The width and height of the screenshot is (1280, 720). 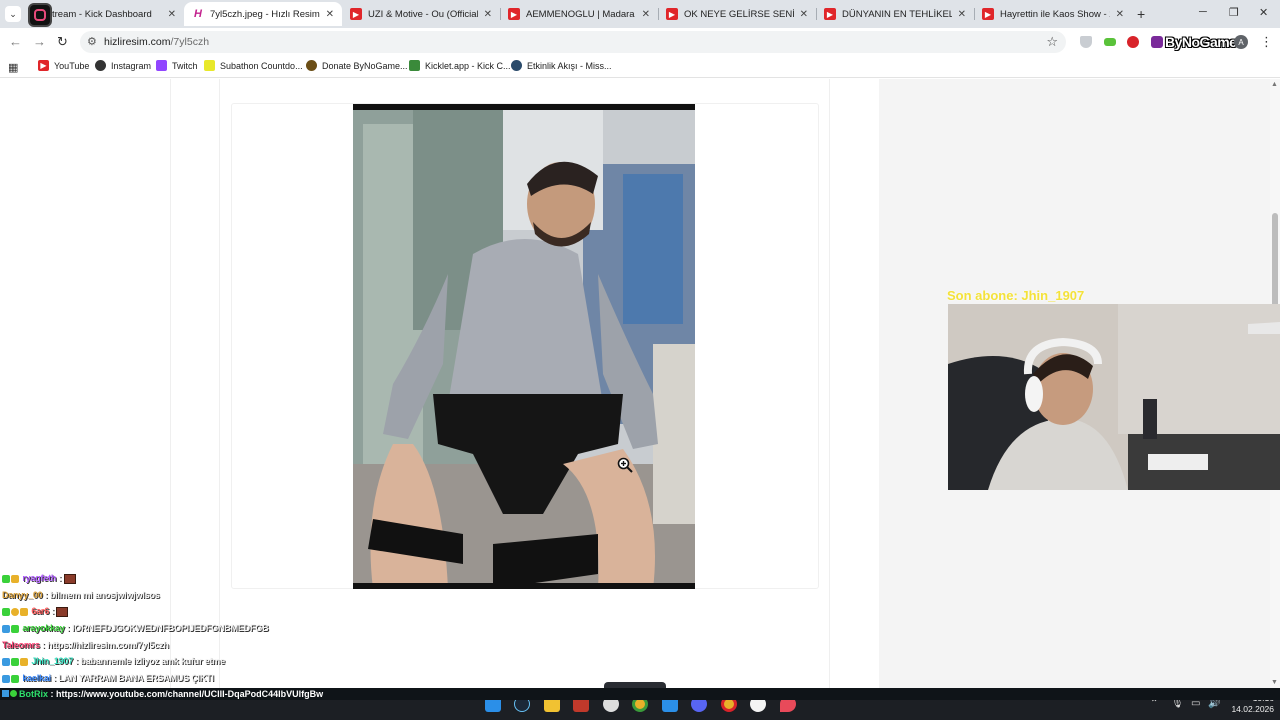 What do you see at coordinates (172, 678) in the screenshot?
I see `chat-message: kaelkai : LAN YARRAM BANA ERSAMUS ÇIKTI` at bounding box center [172, 678].